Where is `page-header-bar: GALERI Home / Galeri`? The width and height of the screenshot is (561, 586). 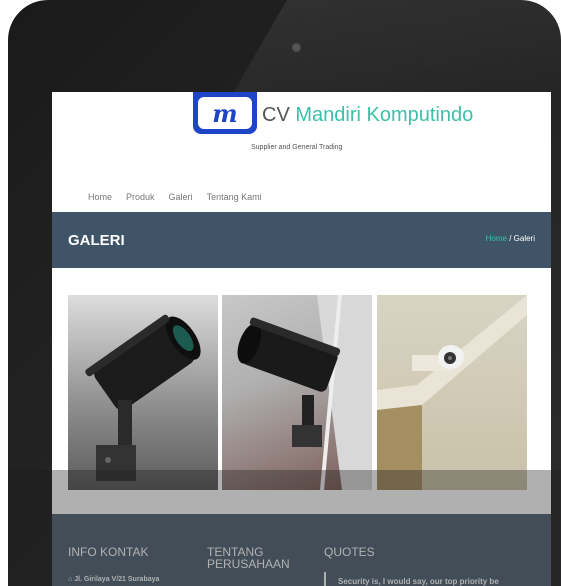
page-header-bar: GALERI Home / Galeri is located at coordinates (301, 240).